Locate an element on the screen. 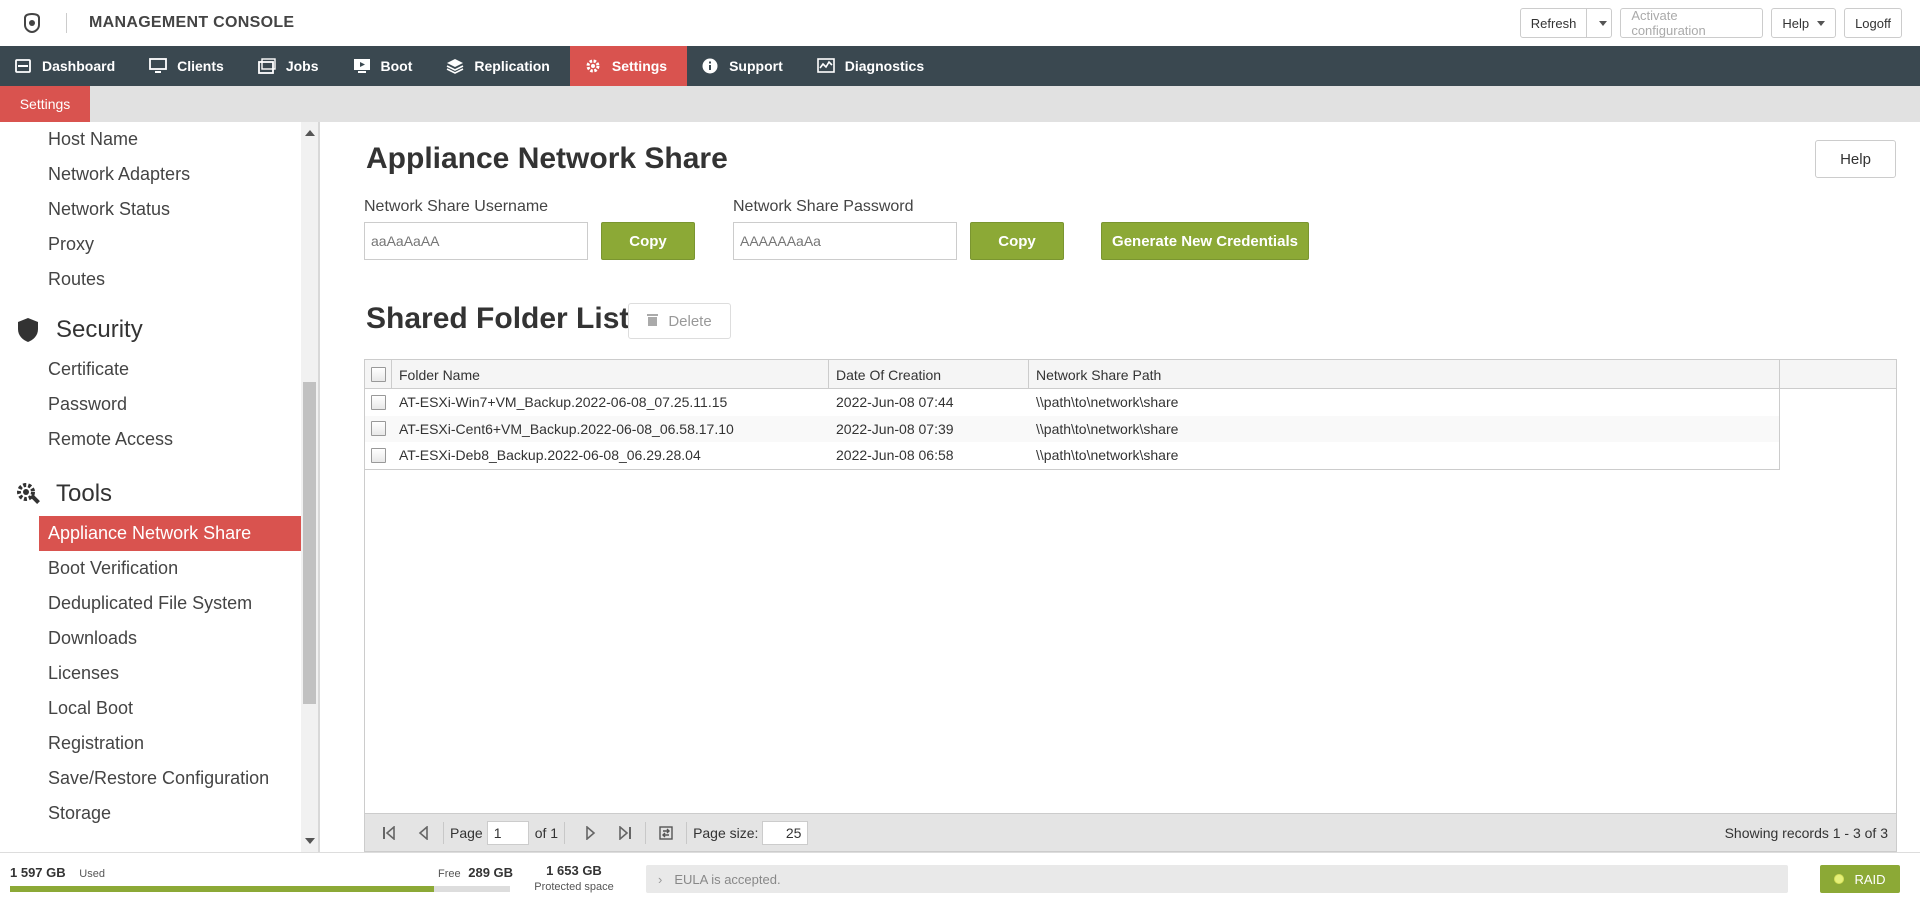 The image size is (1920, 903). sidebar-item-proxy: Proxy is located at coordinates (173, 244).